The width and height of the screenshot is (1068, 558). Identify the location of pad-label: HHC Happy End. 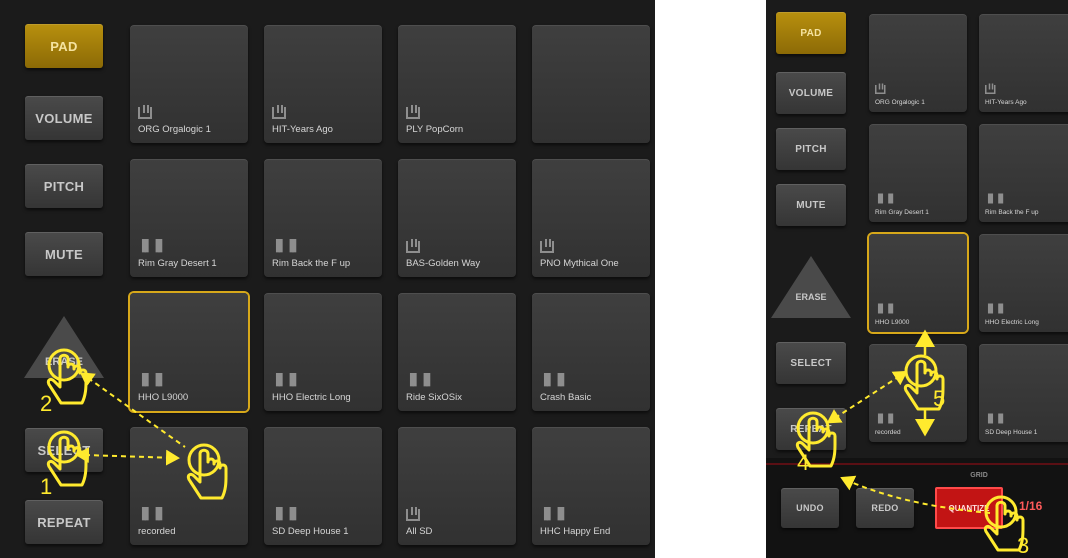
(575, 531).